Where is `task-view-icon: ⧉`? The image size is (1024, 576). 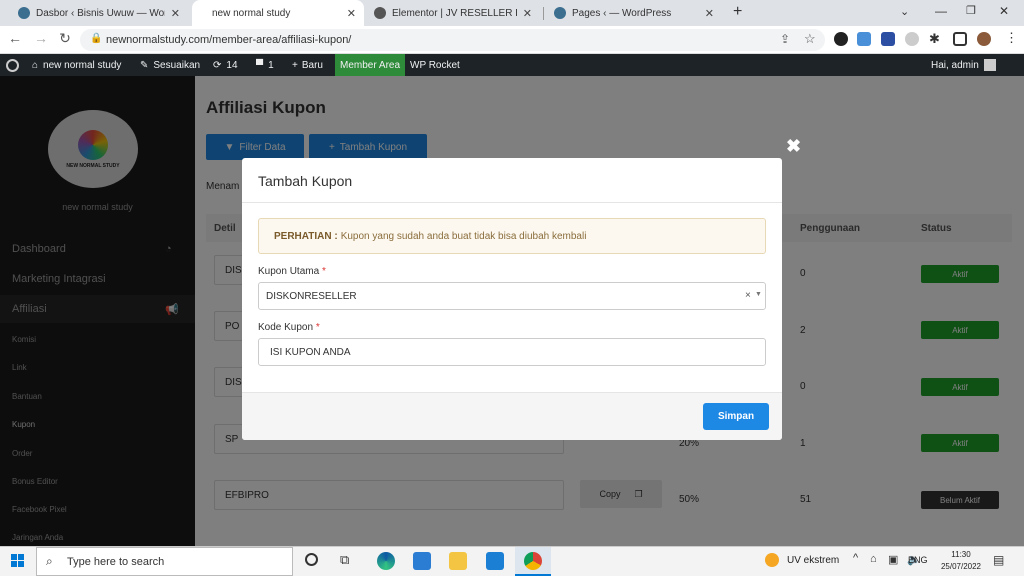 task-view-icon: ⧉ is located at coordinates (344, 560).